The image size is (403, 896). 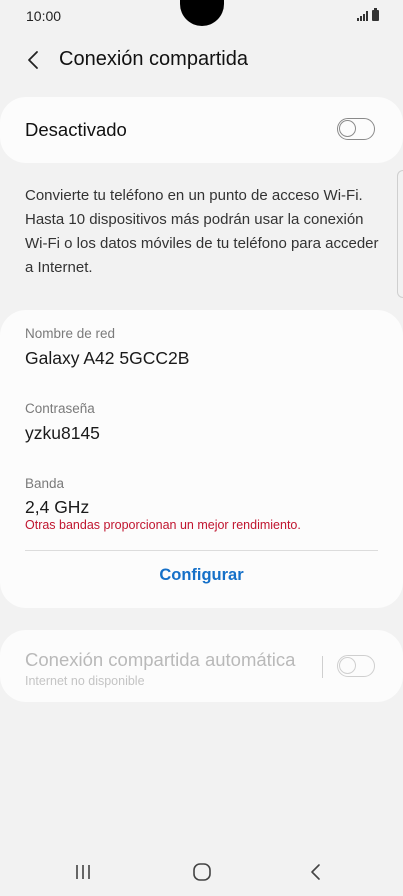 What do you see at coordinates (201, 550) in the screenshot?
I see `divider` at bounding box center [201, 550].